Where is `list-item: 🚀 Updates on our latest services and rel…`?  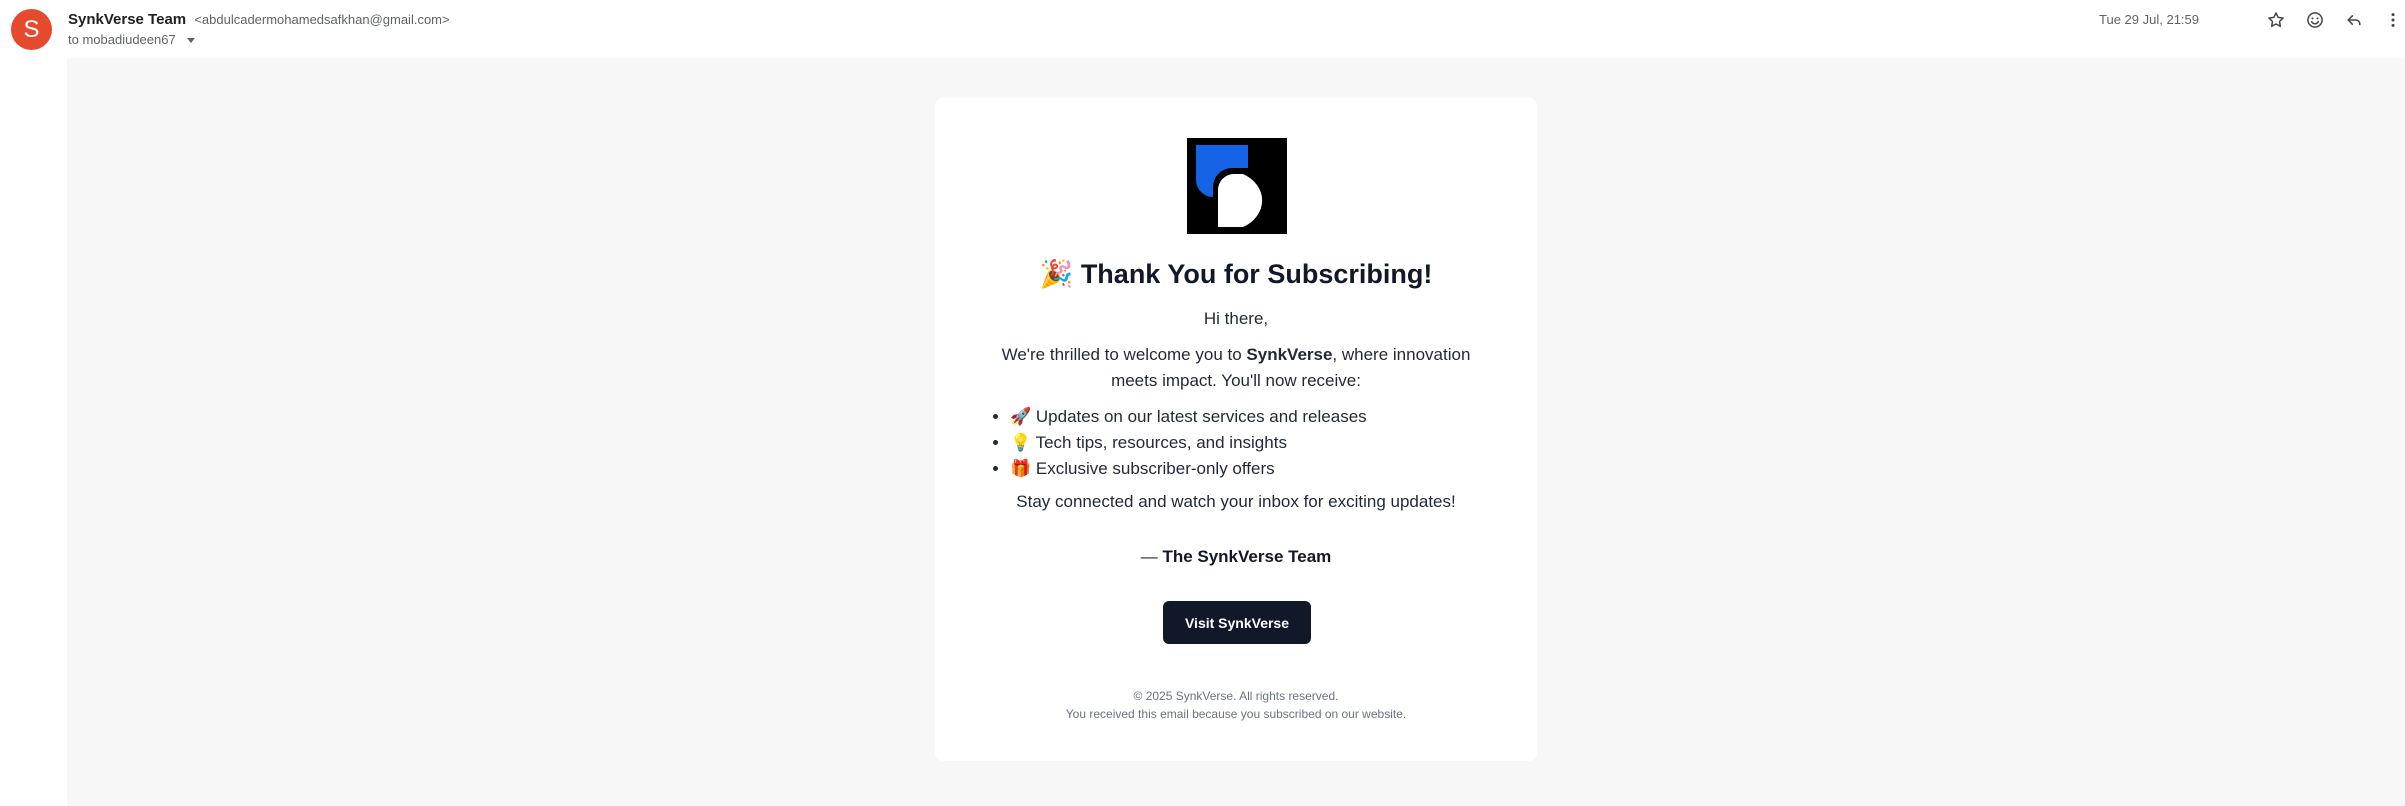 list-item: 🚀 Updates on our latest services and rel… is located at coordinates (1188, 417).